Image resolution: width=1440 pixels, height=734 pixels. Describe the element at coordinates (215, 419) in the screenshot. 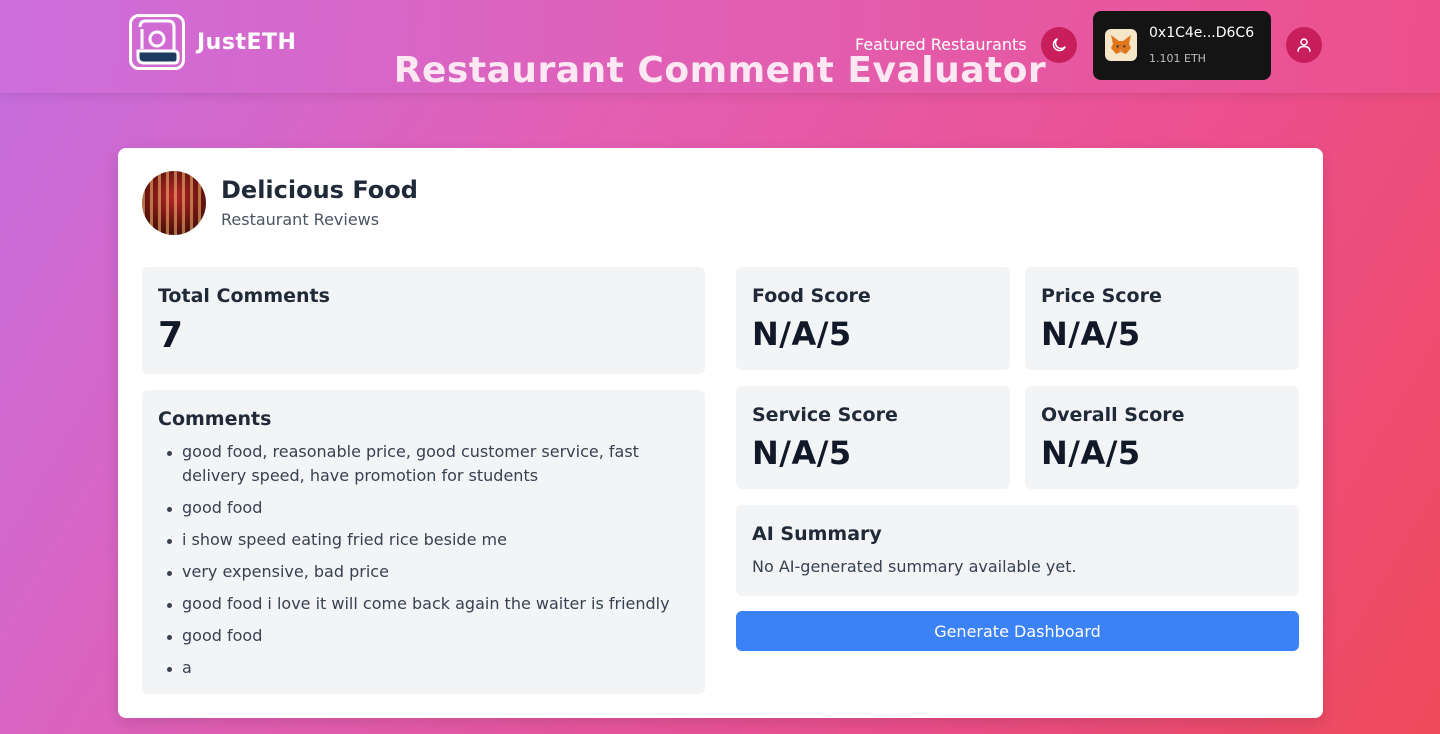

I see `comments-title: Comments` at that location.